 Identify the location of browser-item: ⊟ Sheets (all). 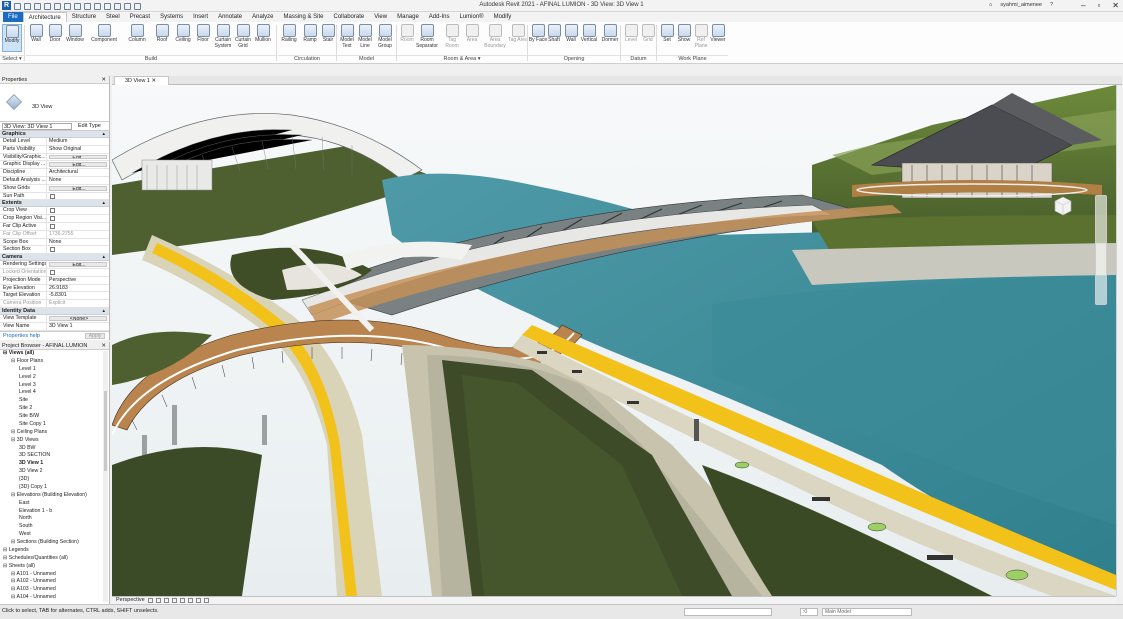
(54, 567).